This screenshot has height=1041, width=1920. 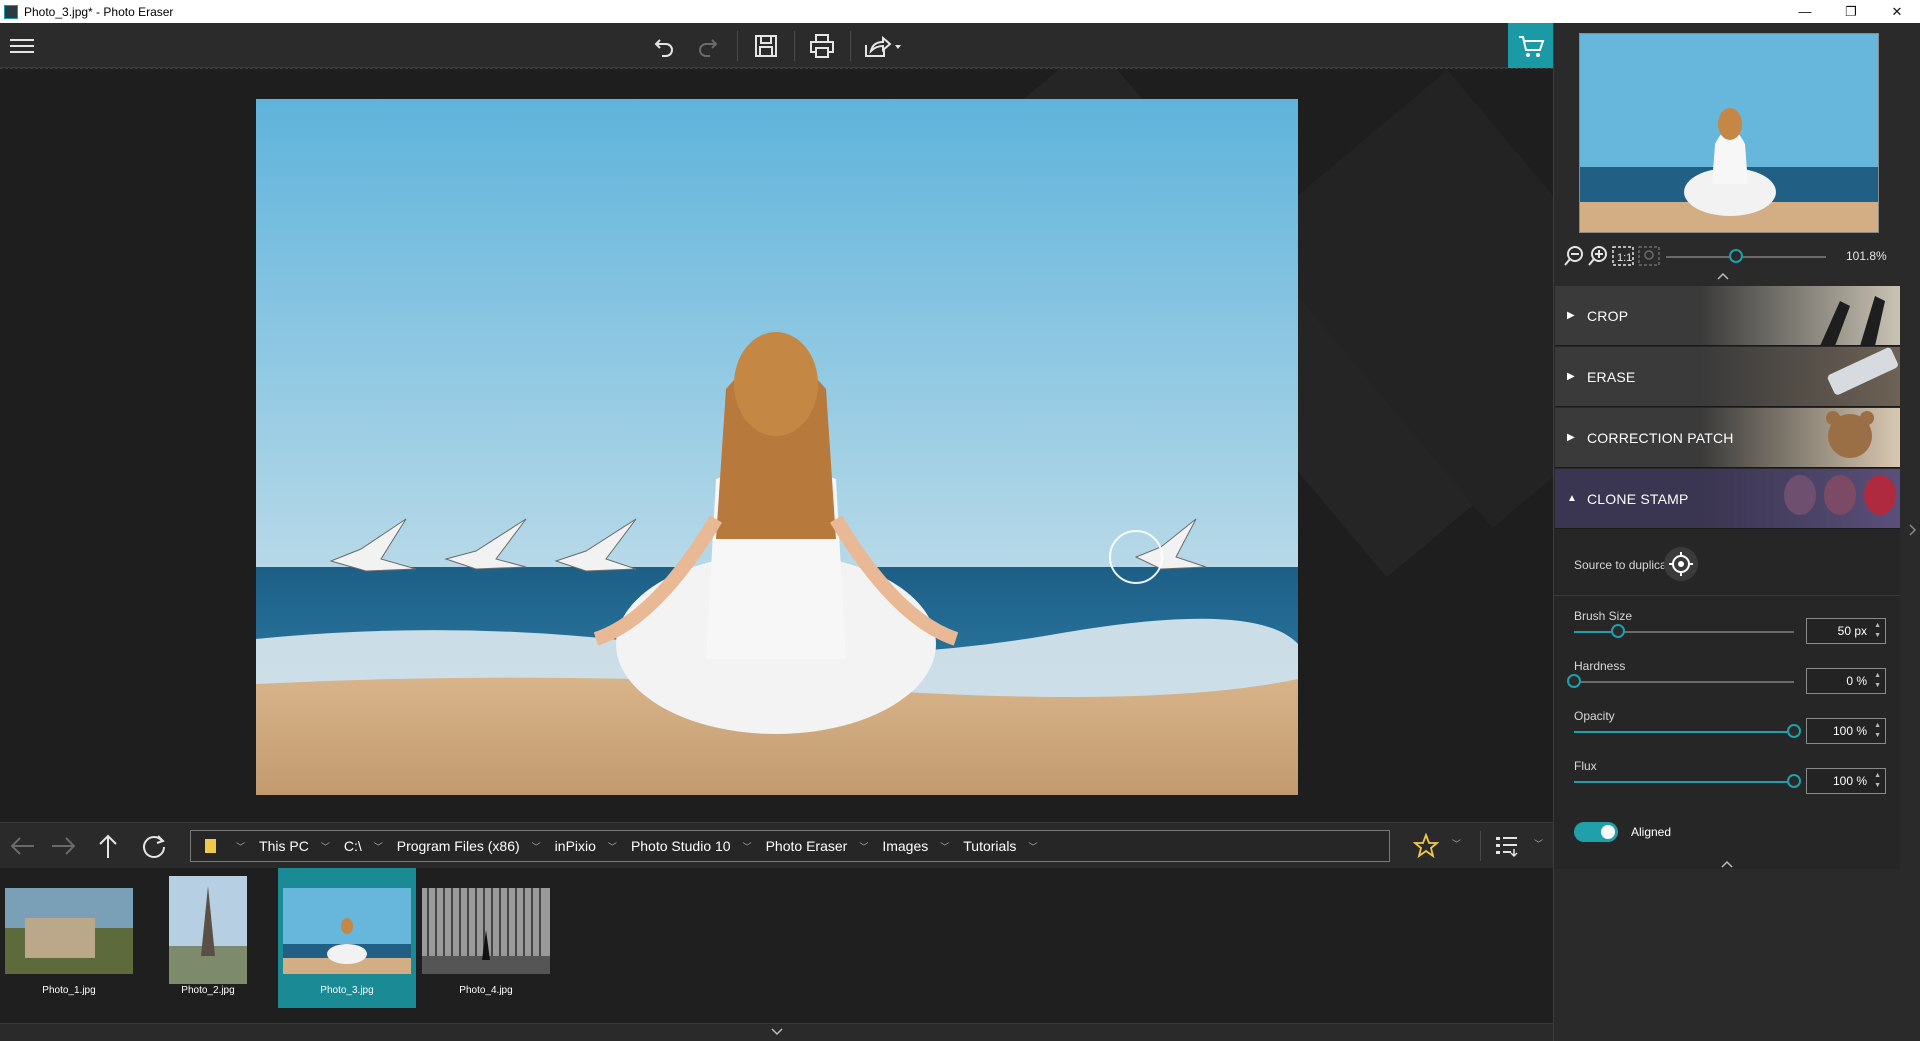 What do you see at coordinates (817, 846) in the screenshot?
I see `breadcrumb-item: Photo Eraser ﹀` at bounding box center [817, 846].